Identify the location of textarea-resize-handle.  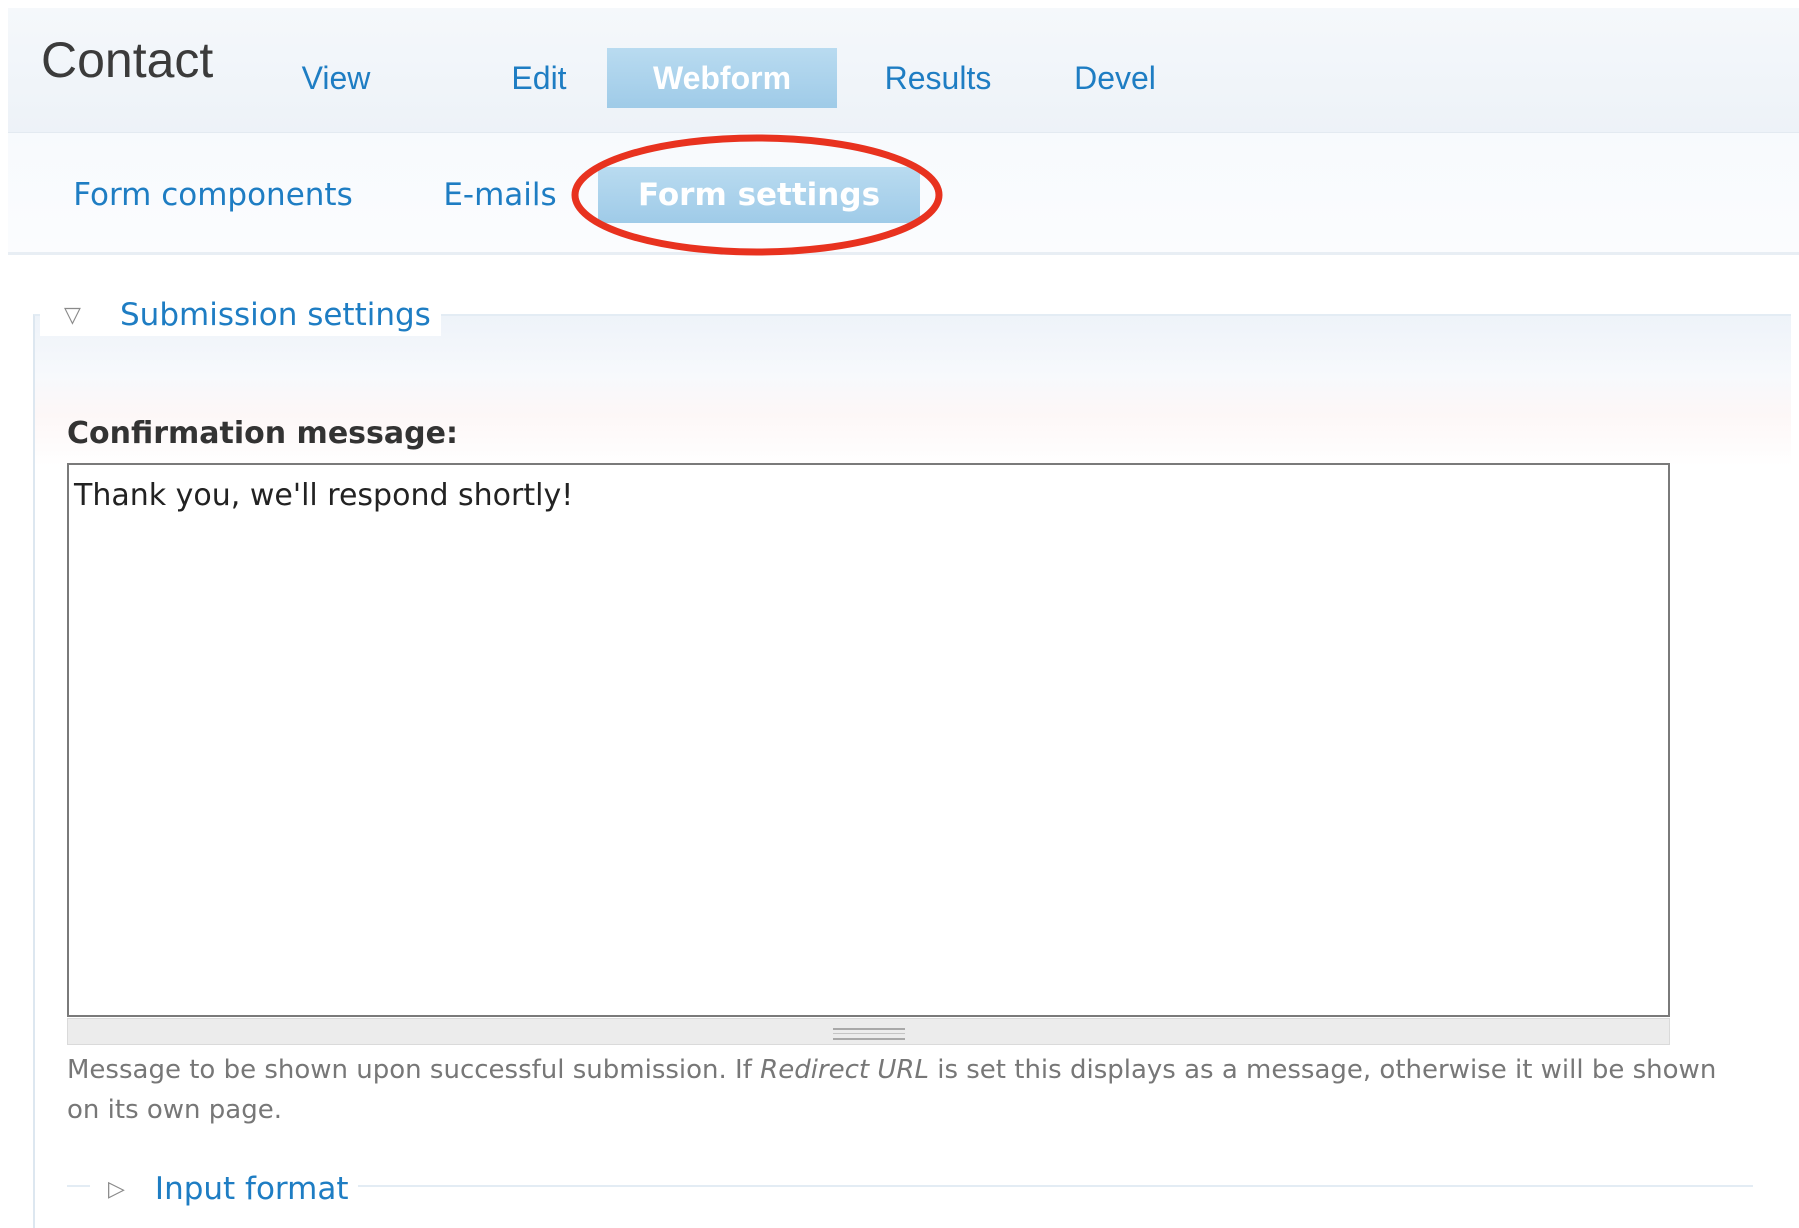
(868, 1031).